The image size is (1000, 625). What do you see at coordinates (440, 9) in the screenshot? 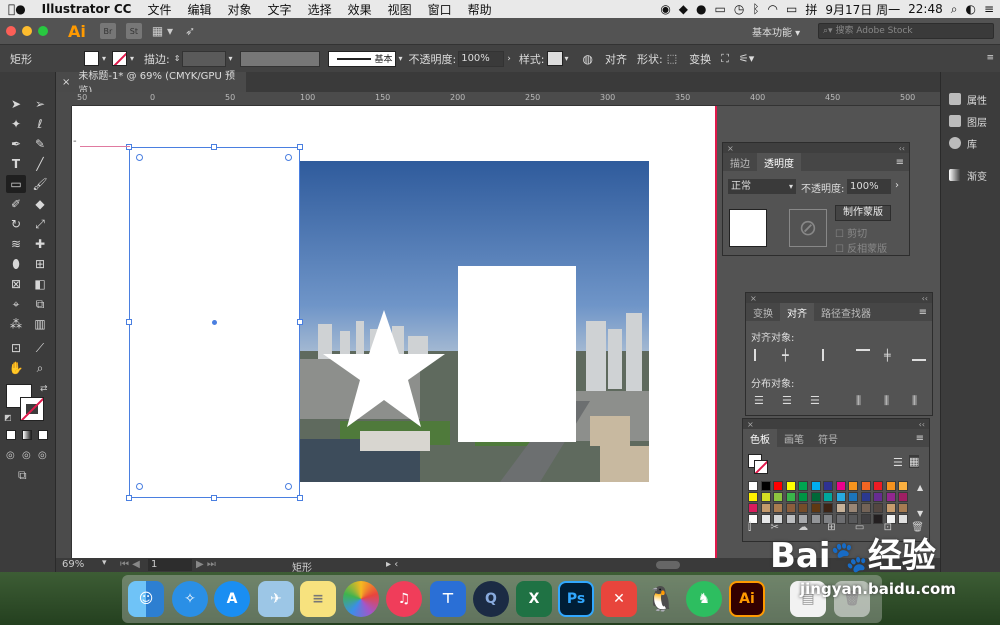
I see `menu-window: 窗口` at bounding box center [440, 9].